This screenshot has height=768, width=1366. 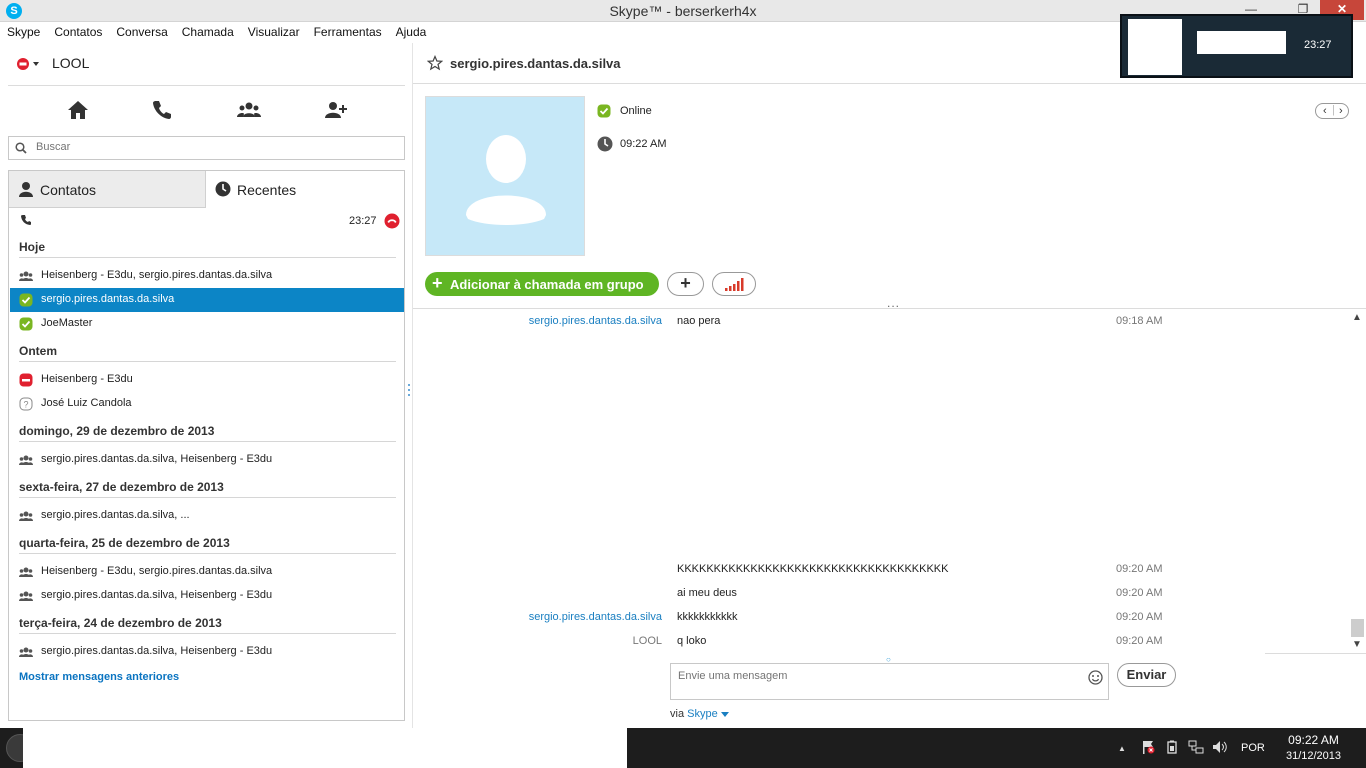 What do you see at coordinates (207, 300) in the screenshot?
I see `list-item-selected: sergio.pires.dantas.da.silva` at bounding box center [207, 300].